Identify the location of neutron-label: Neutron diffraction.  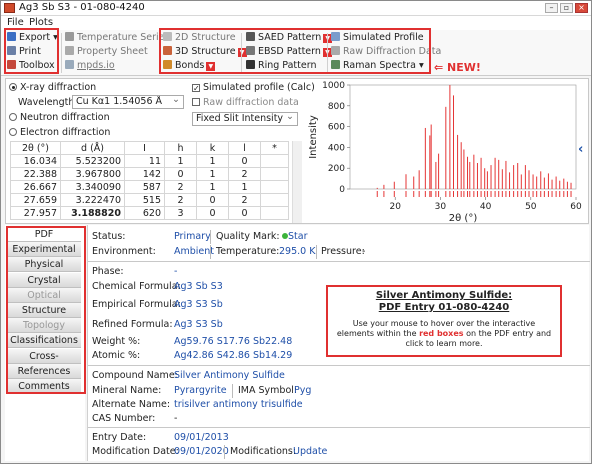
(65, 117).